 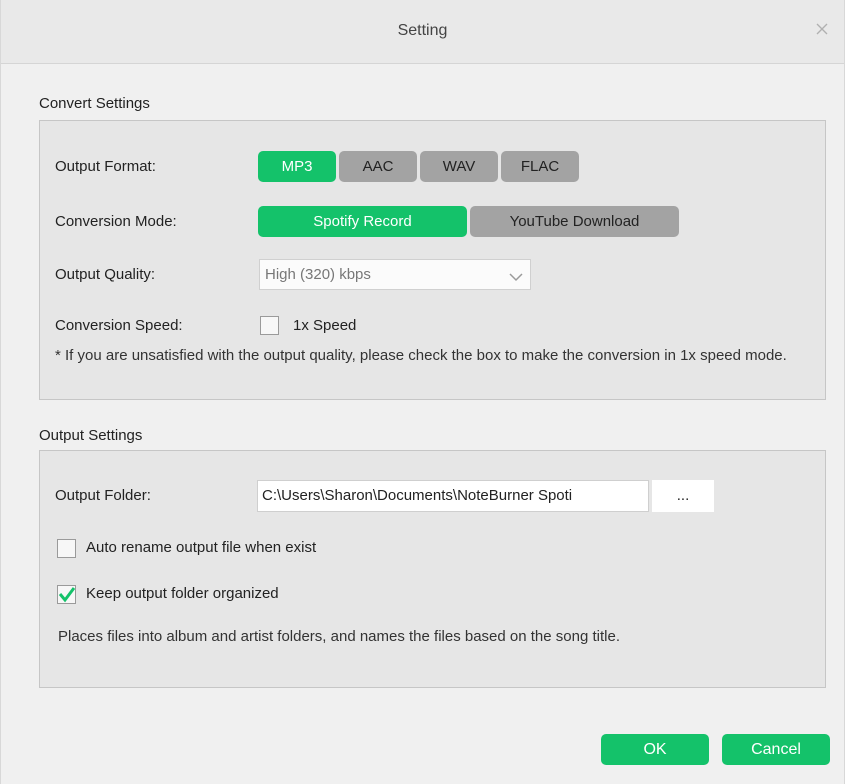 What do you see at coordinates (91, 435) in the screenshot?
I see `output-settings-heading: Output Settings` at bounding box center [91, 435].